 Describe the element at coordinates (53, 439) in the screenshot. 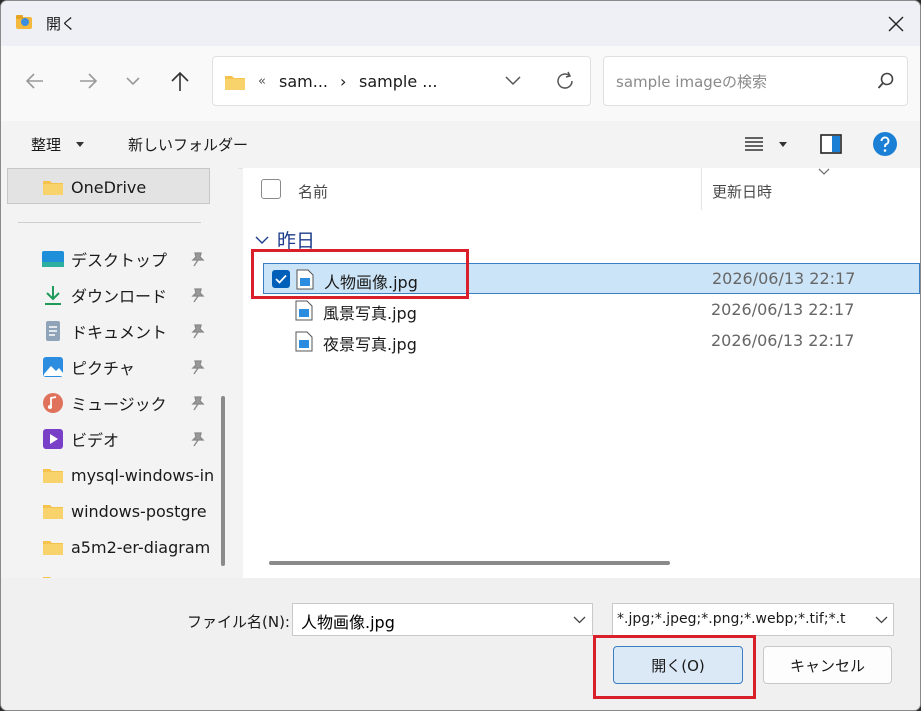

I see `videos-icon` at that location.